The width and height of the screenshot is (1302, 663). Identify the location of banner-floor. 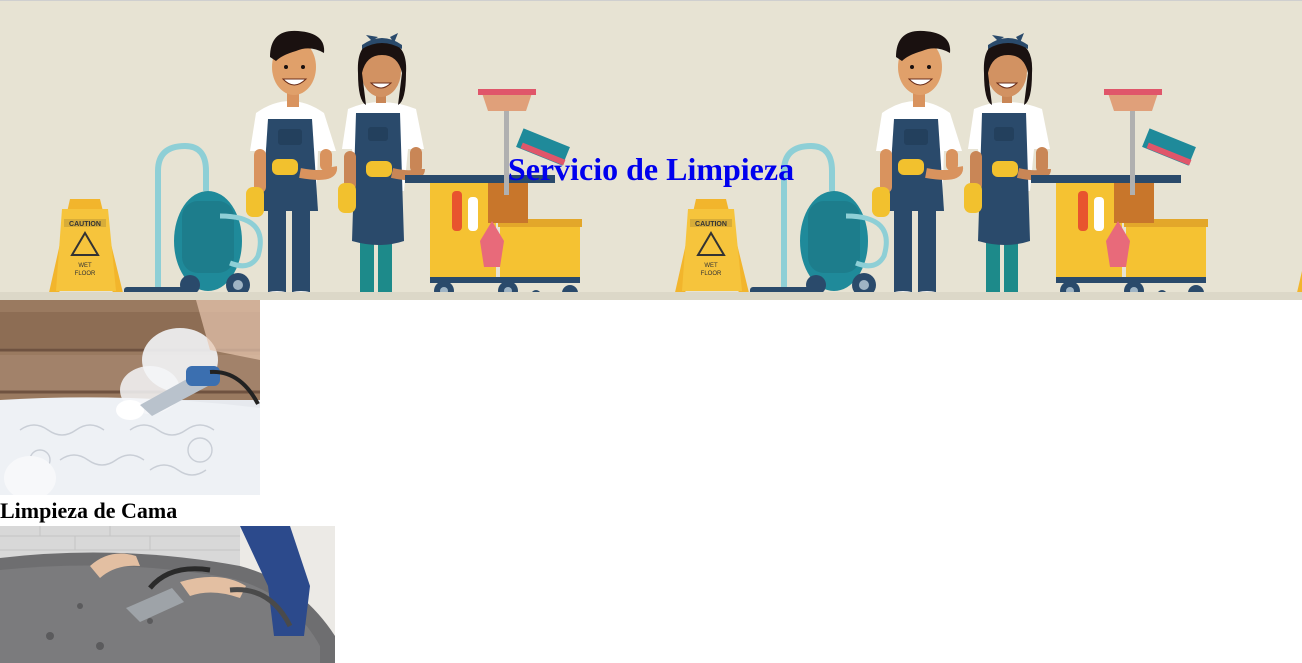
(651, 296).